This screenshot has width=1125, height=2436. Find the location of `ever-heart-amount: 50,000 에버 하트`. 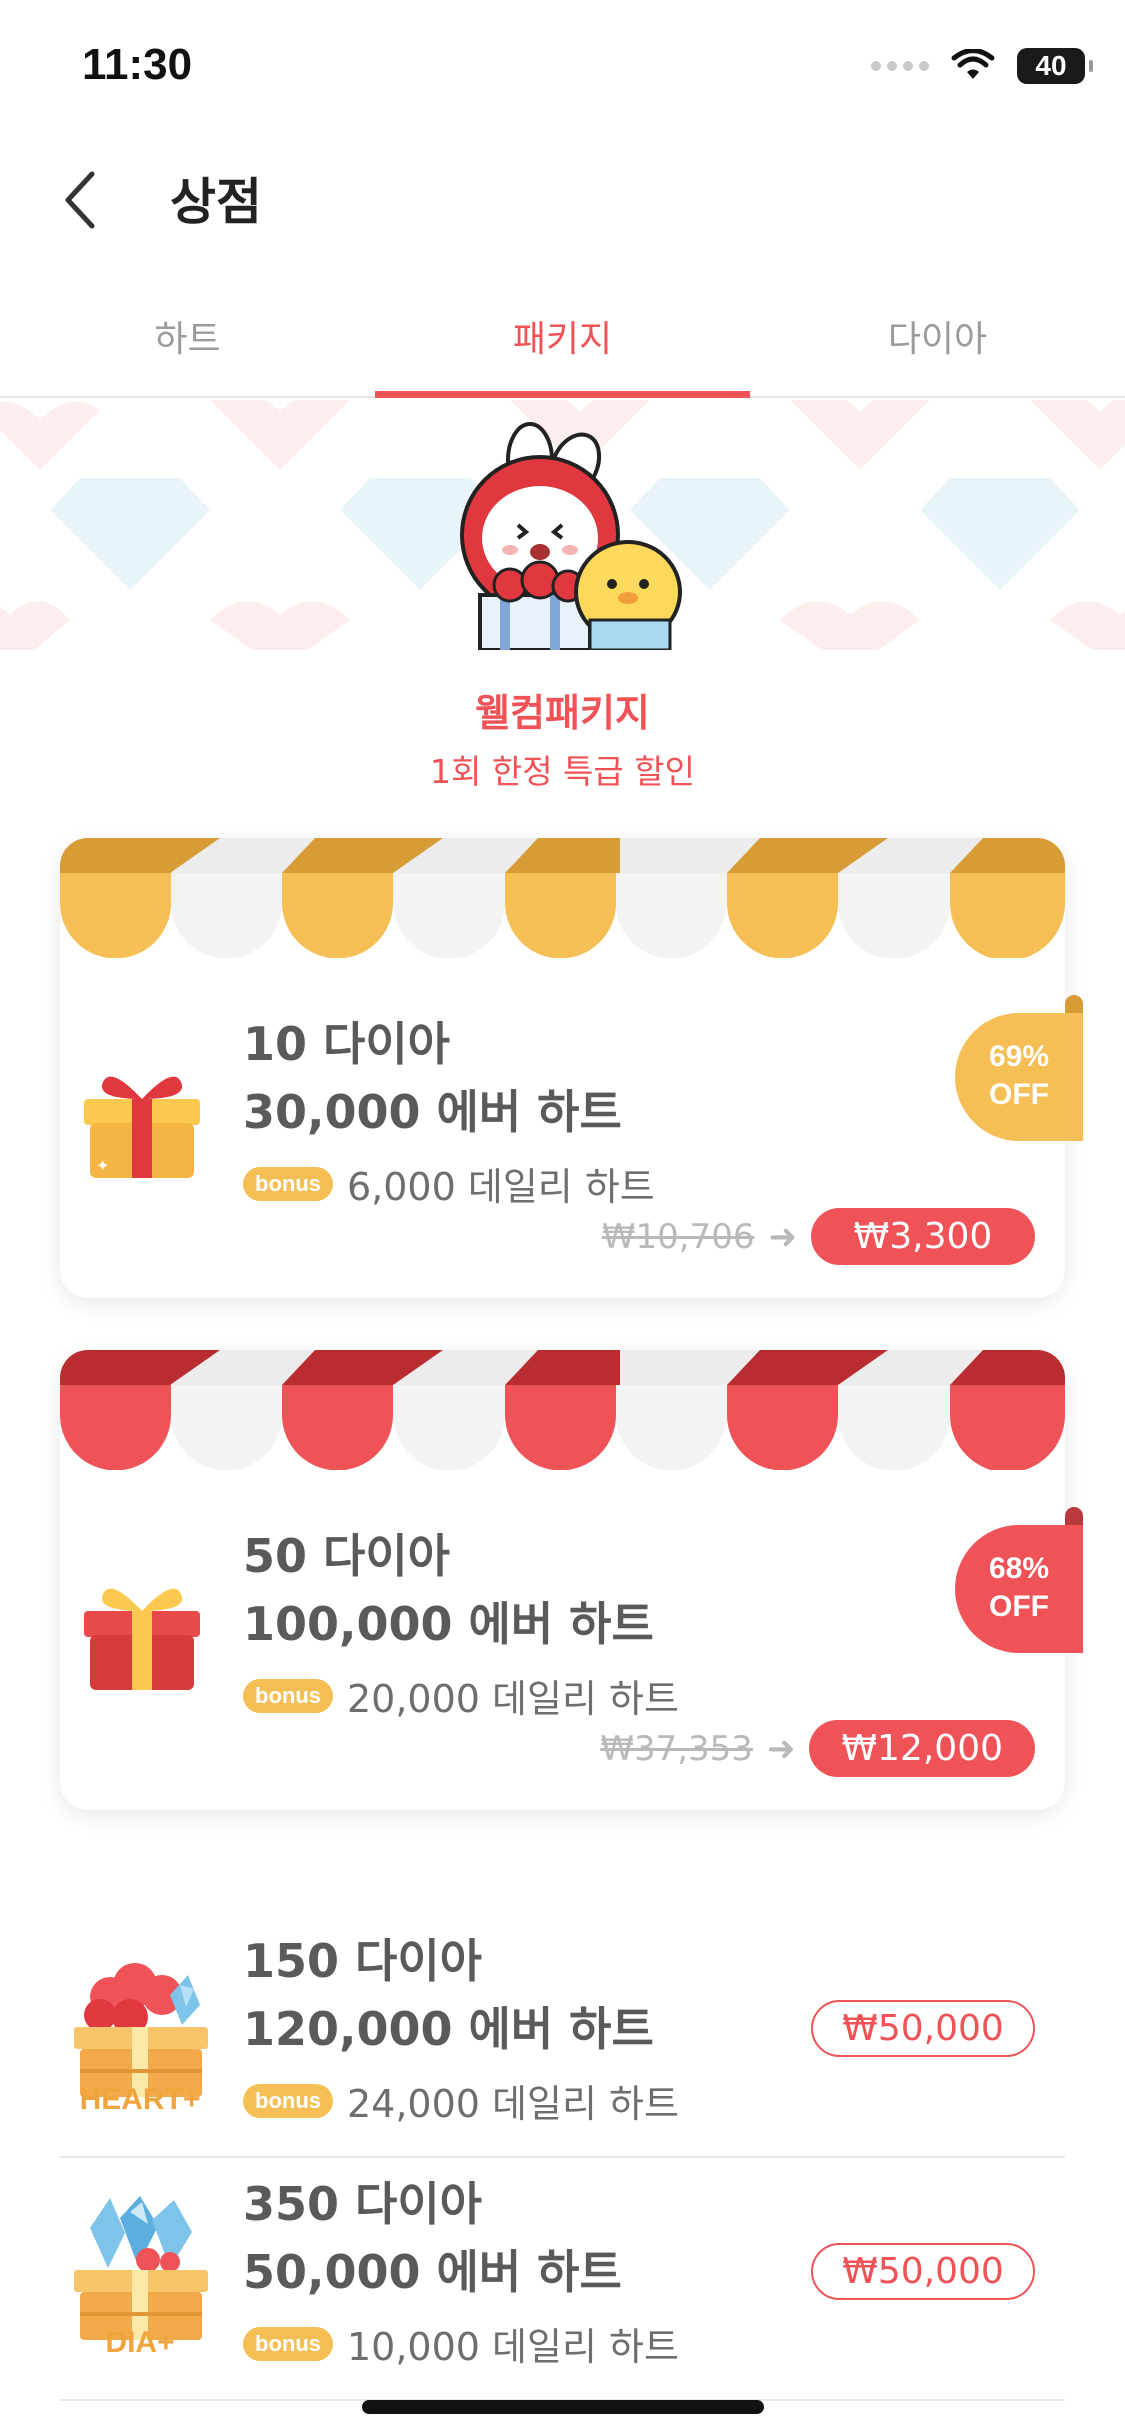

ever-heart-amount: 50,000 에버 하트 is located at coordinates (432, 2272).